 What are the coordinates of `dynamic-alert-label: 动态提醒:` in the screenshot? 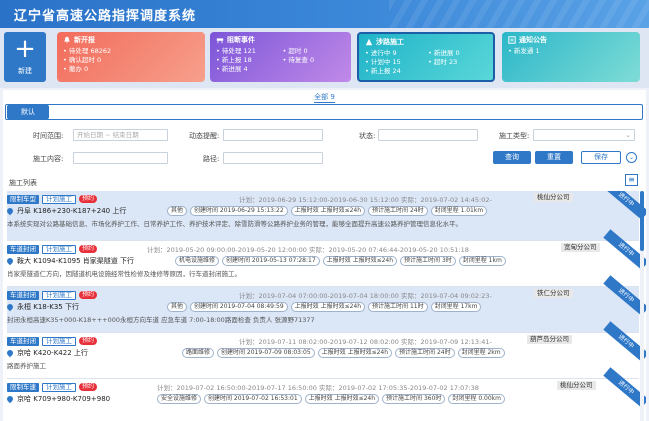 It's located at (204, 136).